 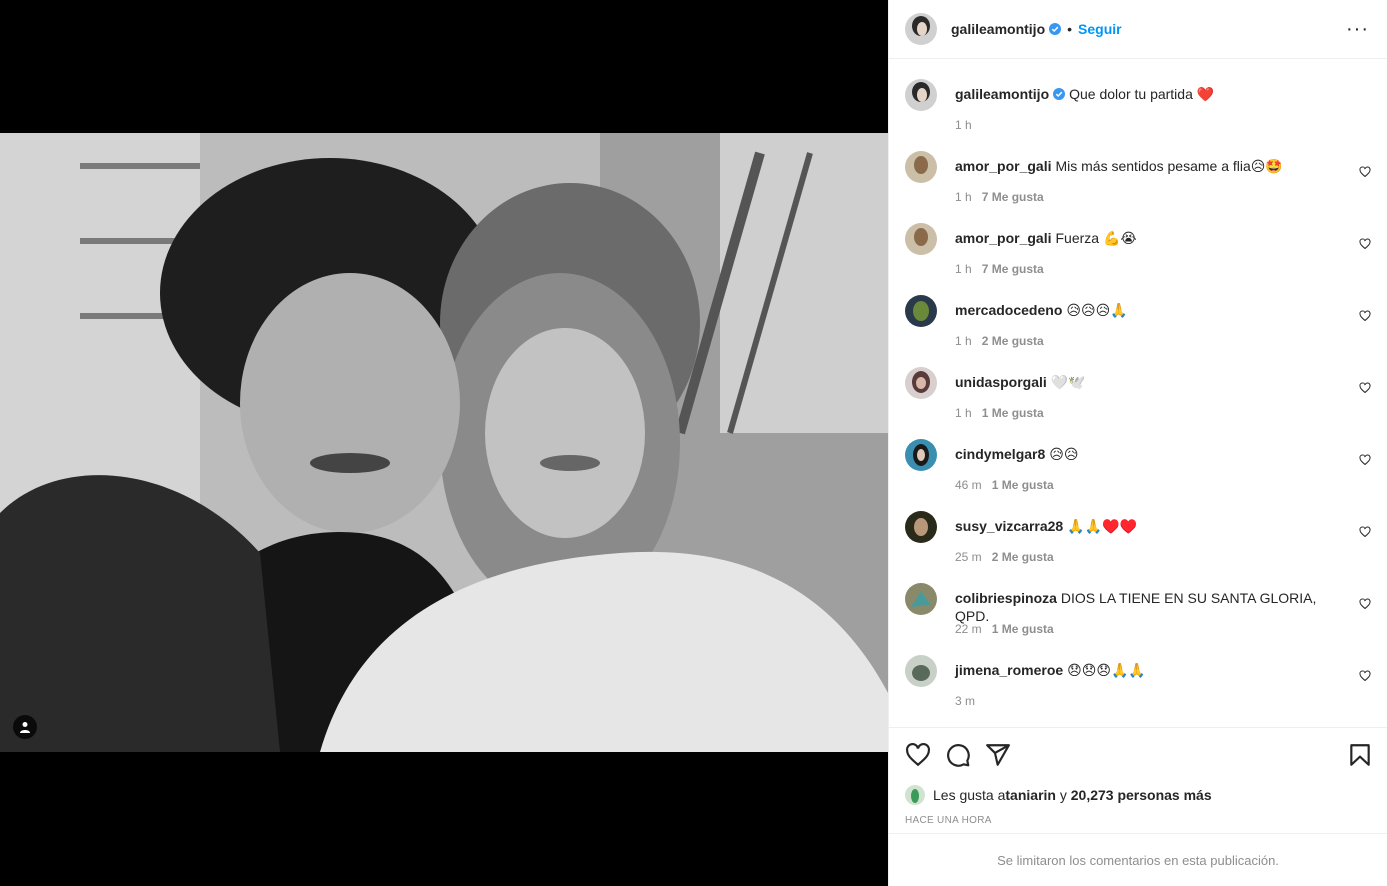 I want to click on comment-time: 3 m, so click(x=965, y=701).